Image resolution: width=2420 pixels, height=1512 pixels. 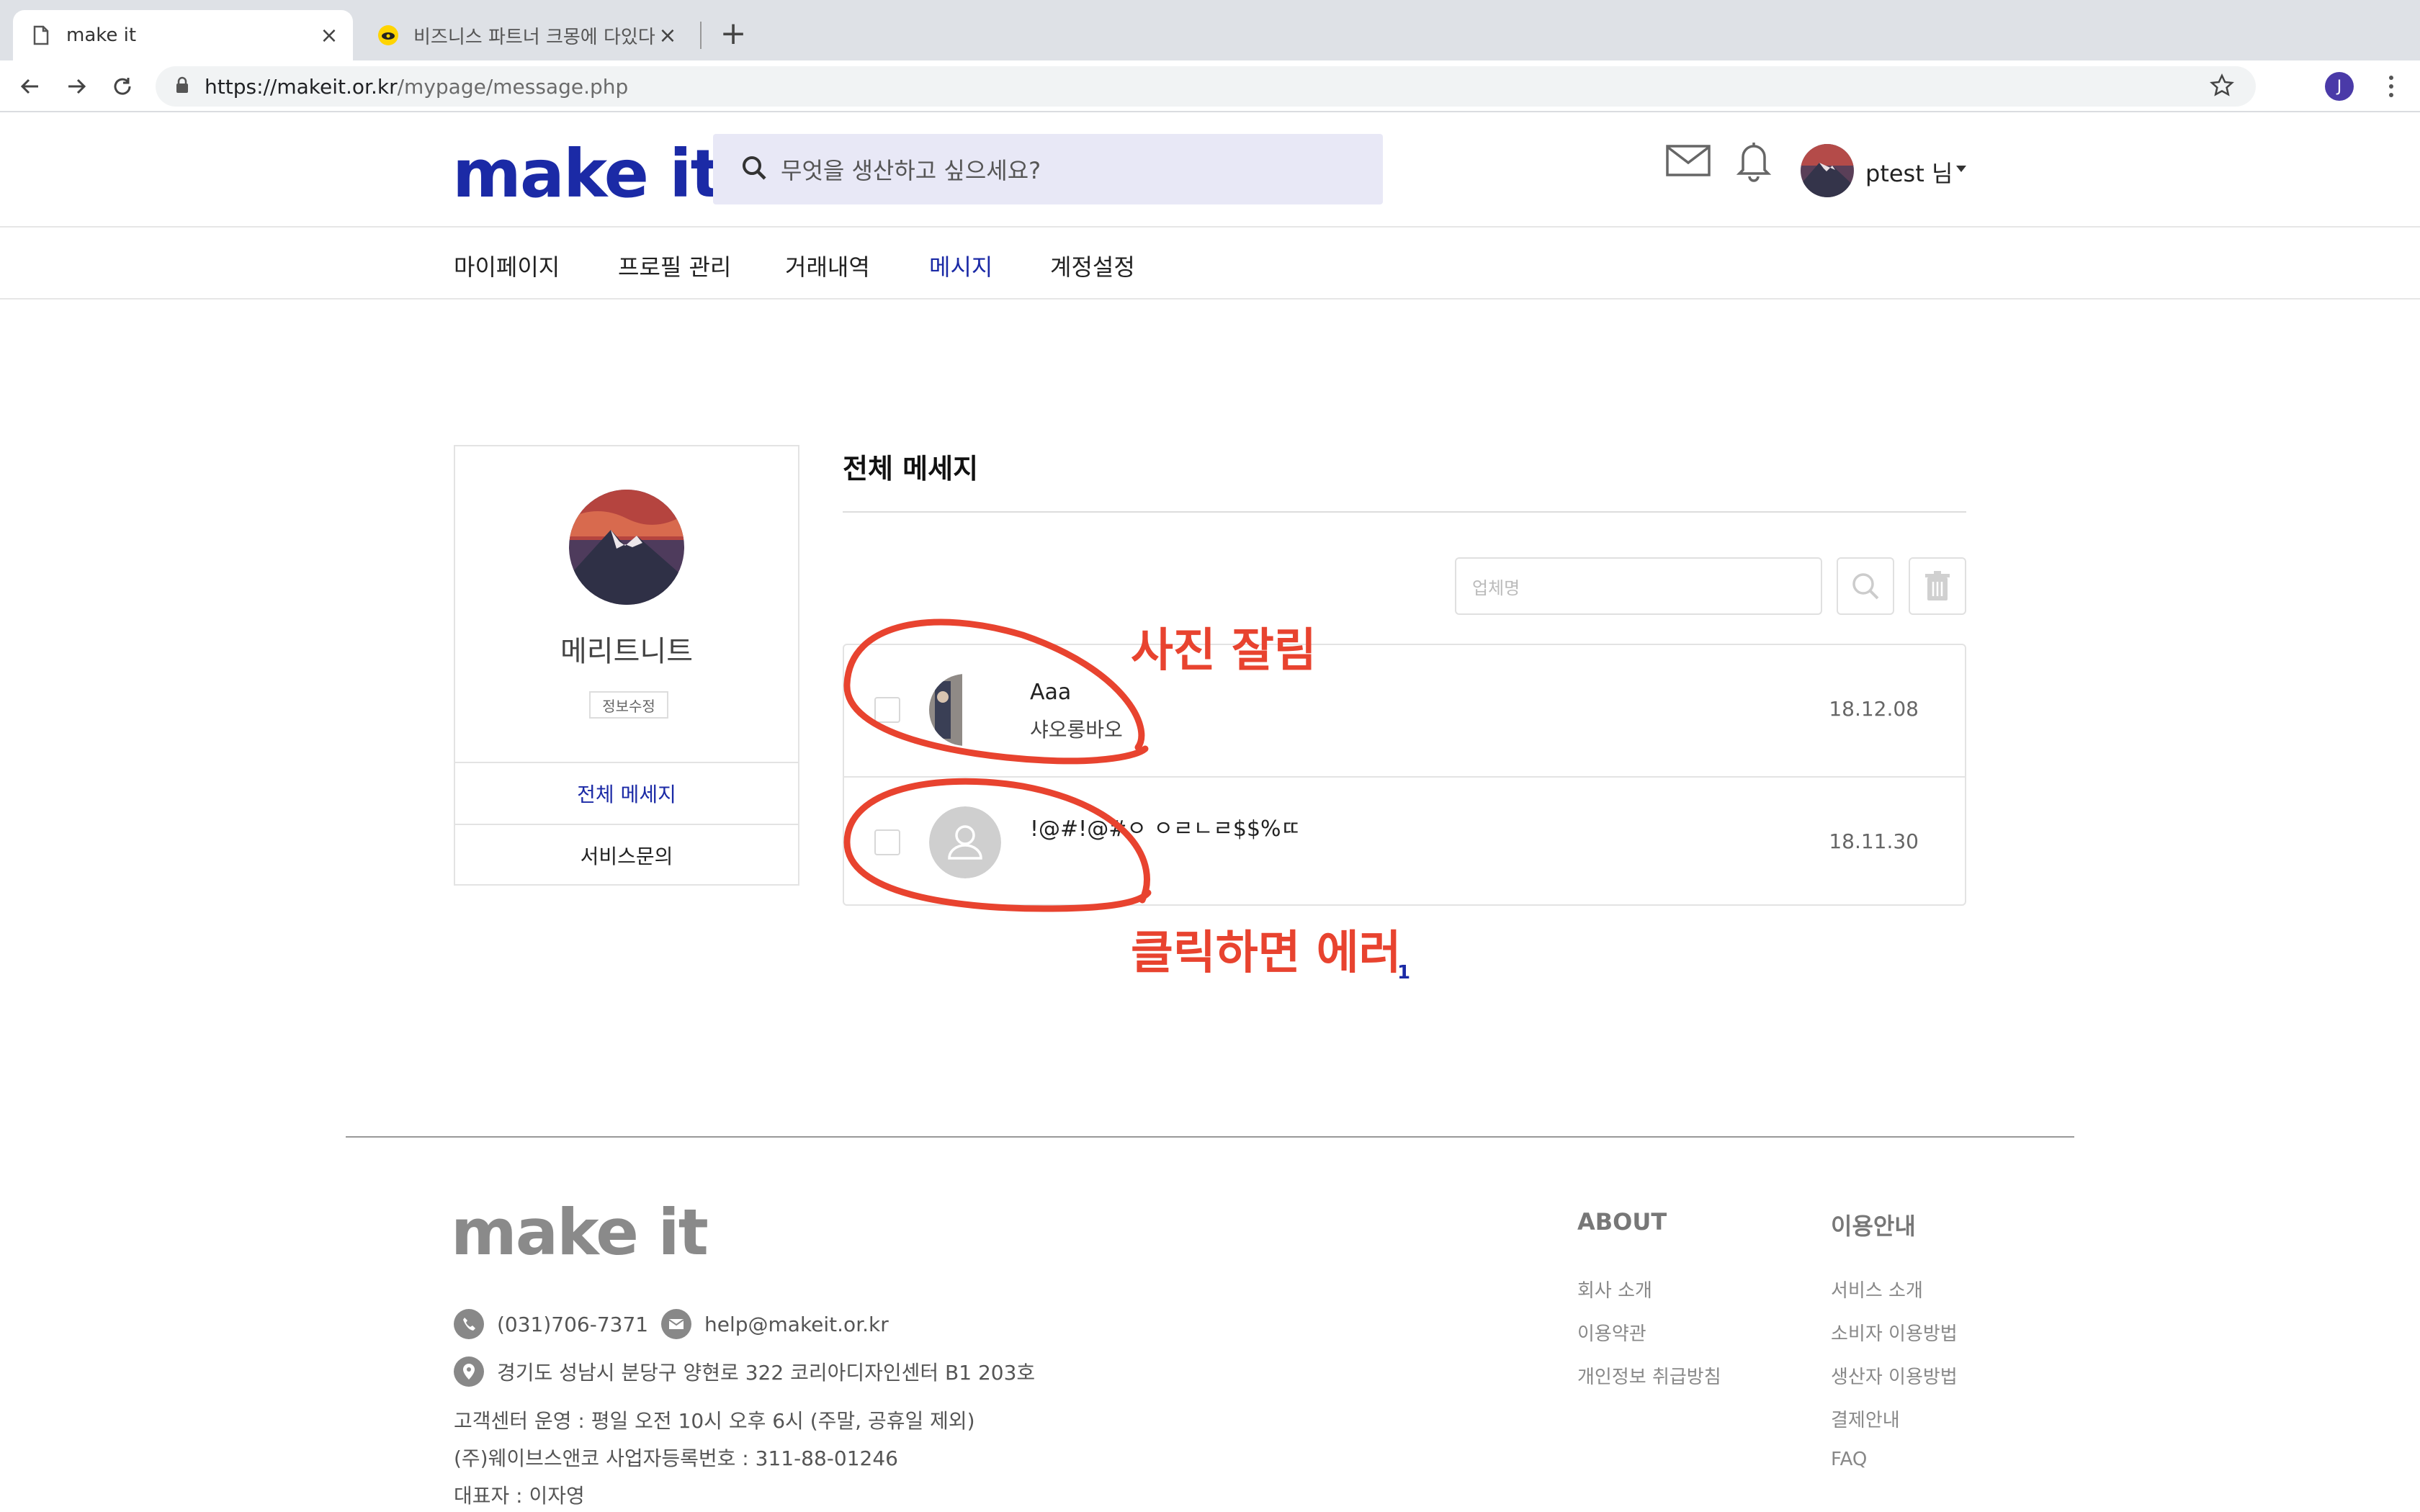 What do you see at coordinates (123, 86) in the screenshot?
I see `reload-icon` at bounding box center [123, 86].